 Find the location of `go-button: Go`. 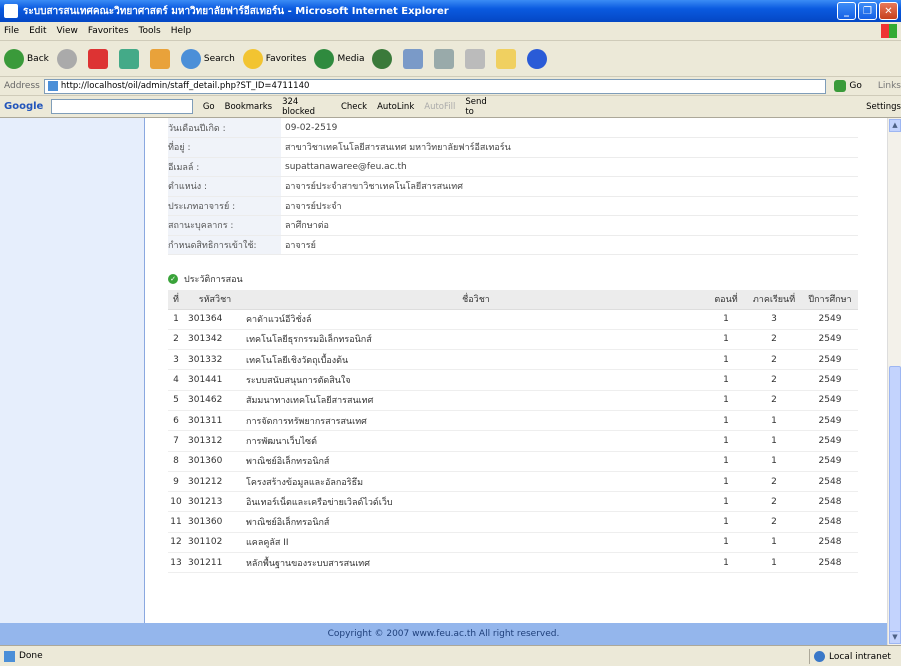

go-button: Go is located at coordinates (848, 86).